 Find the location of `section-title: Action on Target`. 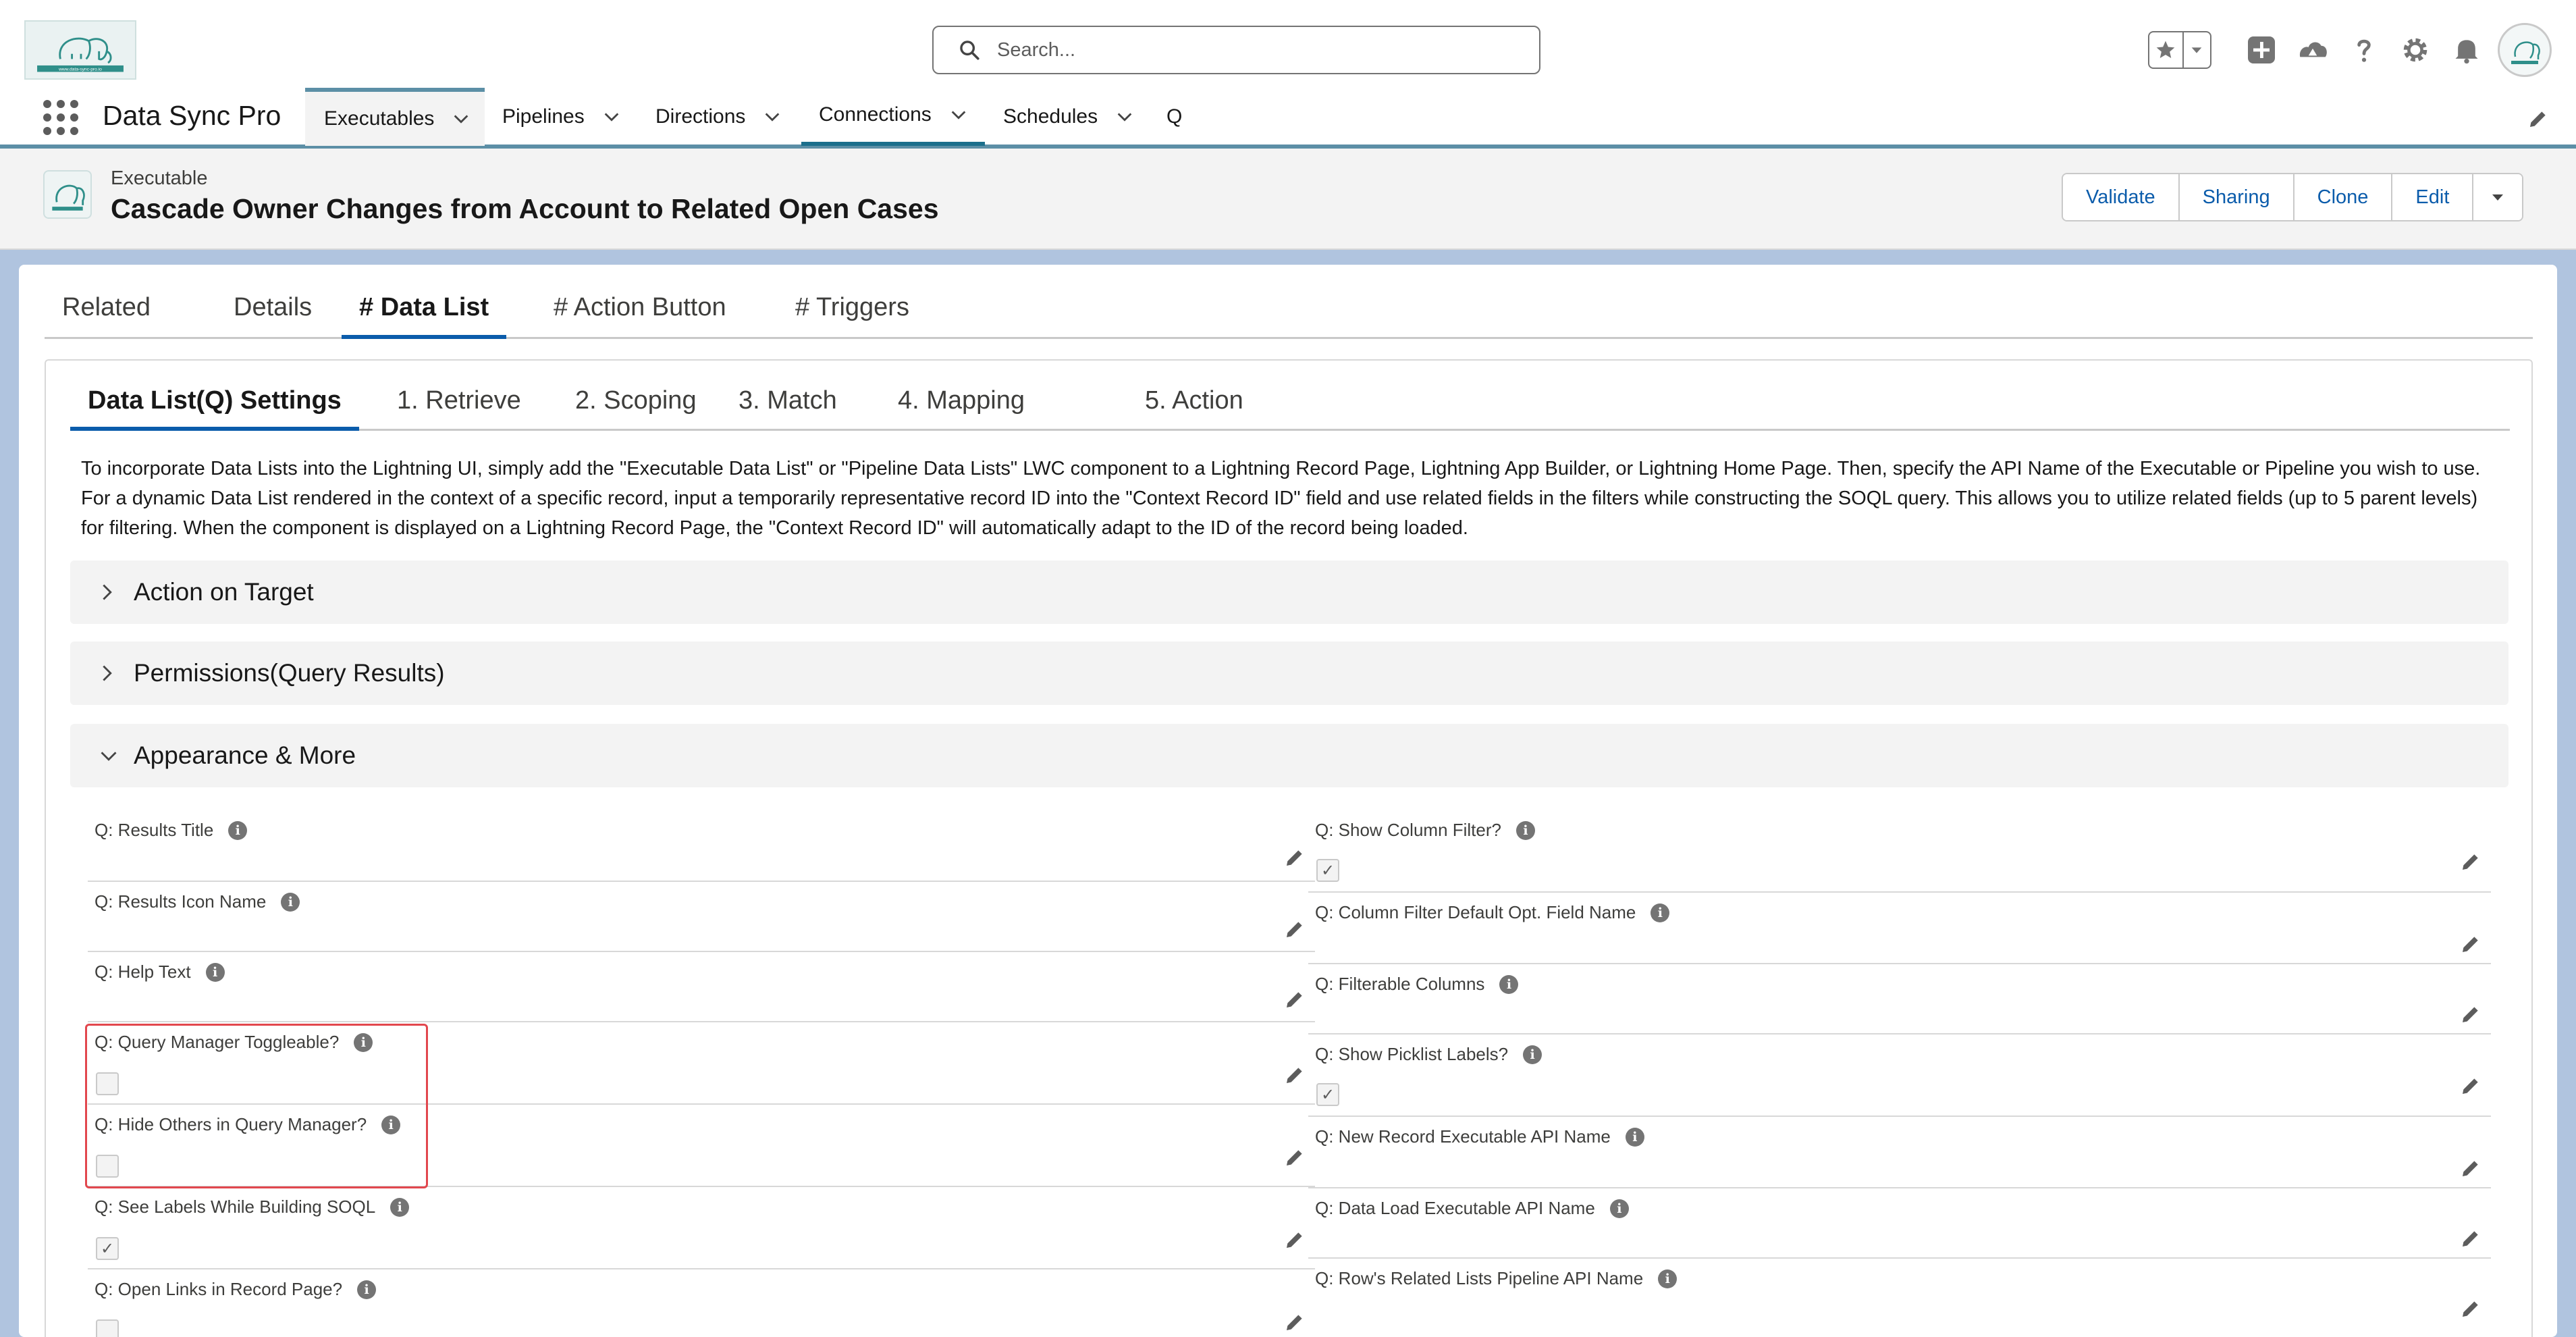

section-title: Action on Target is located at coordinates (224, 592).